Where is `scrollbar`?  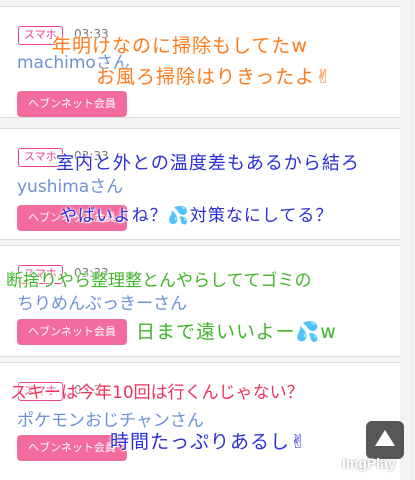
scrollbar is located at coordinates (412, 240).